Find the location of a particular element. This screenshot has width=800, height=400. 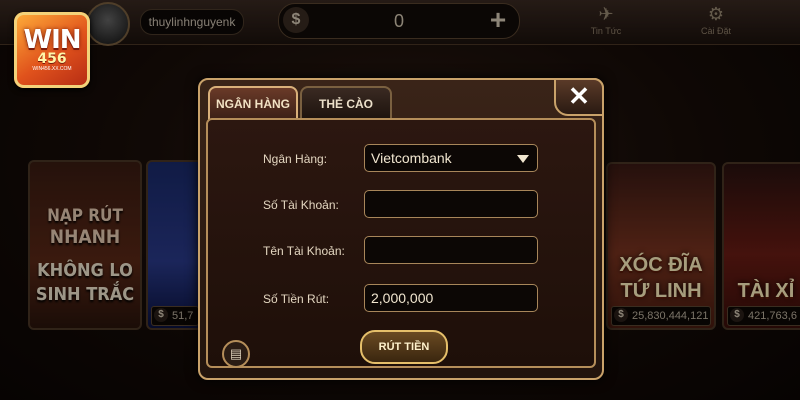

bank-label: Ngân Hàng: is located at coordinates (295, 159).